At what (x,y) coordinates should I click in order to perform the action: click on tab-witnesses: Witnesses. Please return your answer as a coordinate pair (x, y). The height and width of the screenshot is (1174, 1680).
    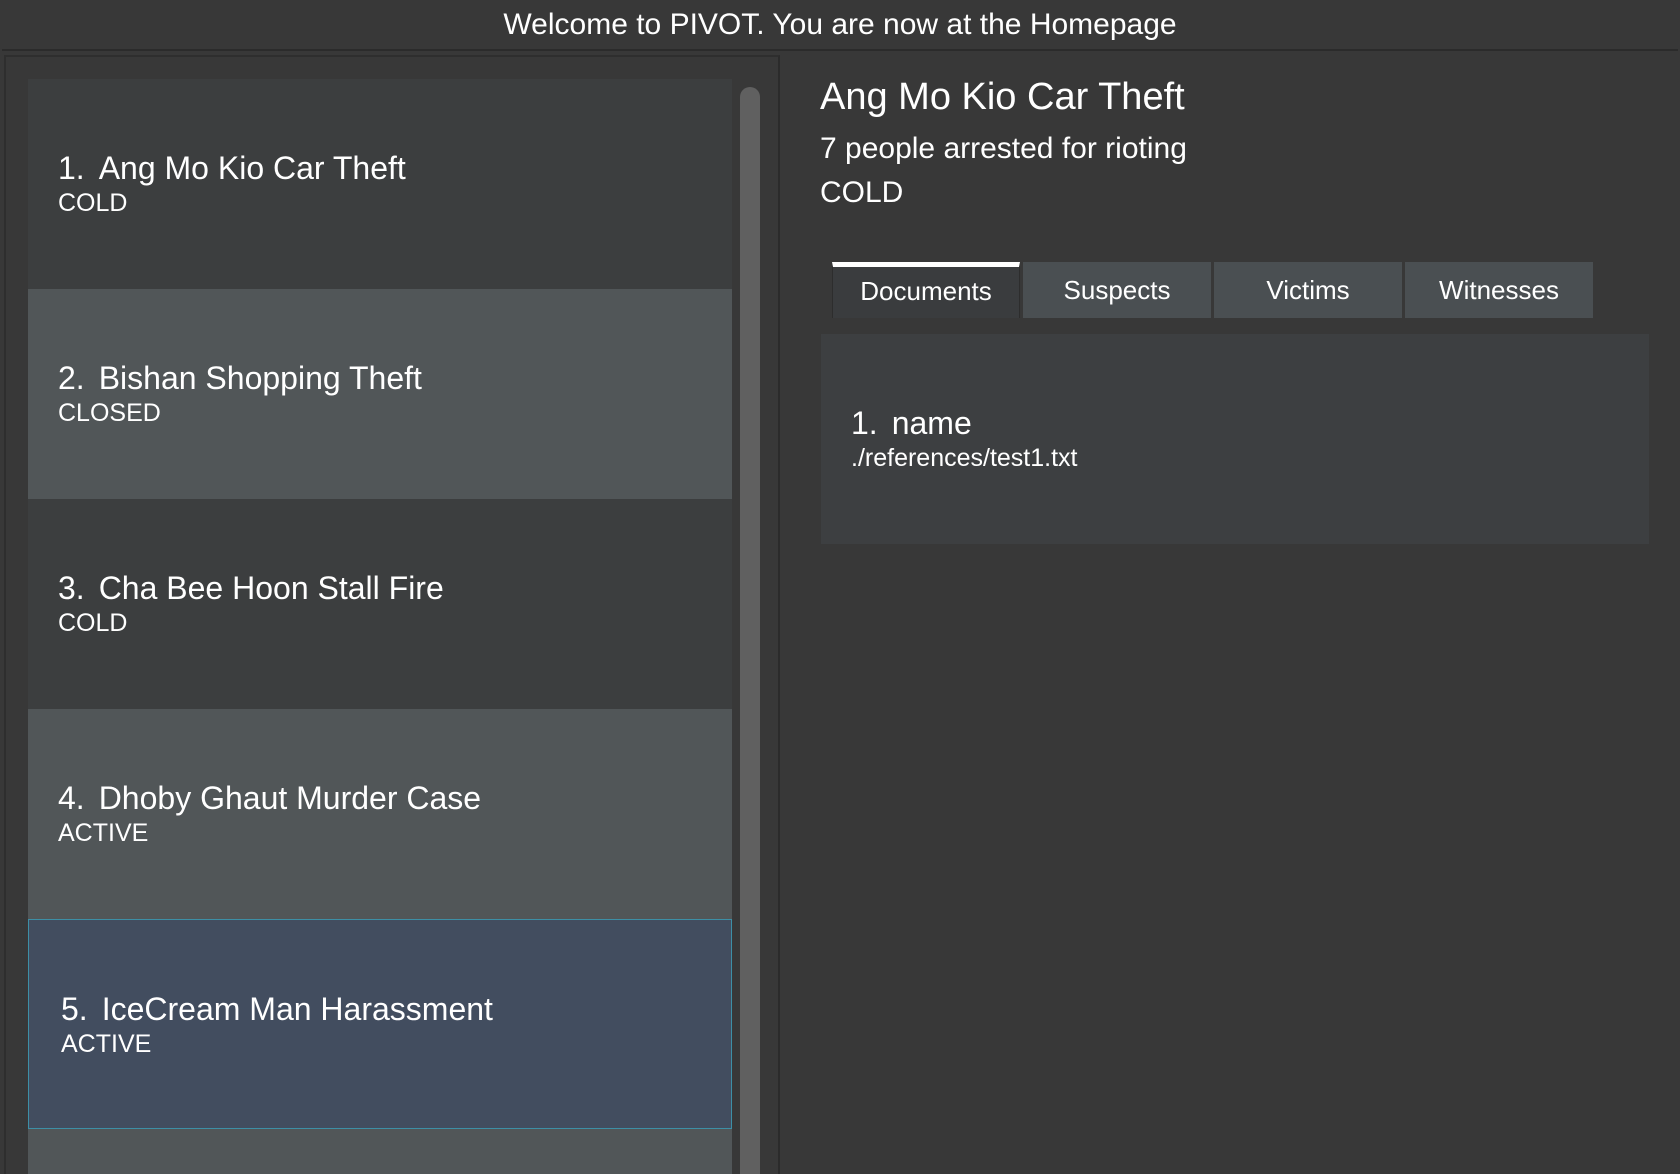
    Looking at the image, I should click on (1499, 290).